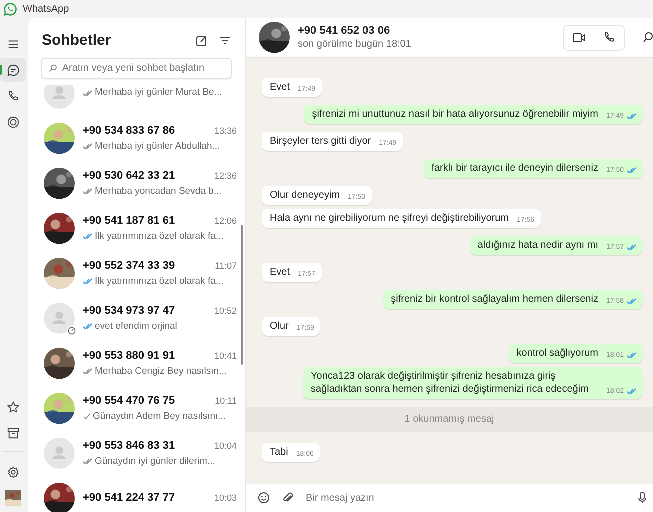 The image size is (653, 512). What do you see at coordinates (226, 267) in the screenshot?
I see `chat-time: 11:07` at bounding box center [226, 267].